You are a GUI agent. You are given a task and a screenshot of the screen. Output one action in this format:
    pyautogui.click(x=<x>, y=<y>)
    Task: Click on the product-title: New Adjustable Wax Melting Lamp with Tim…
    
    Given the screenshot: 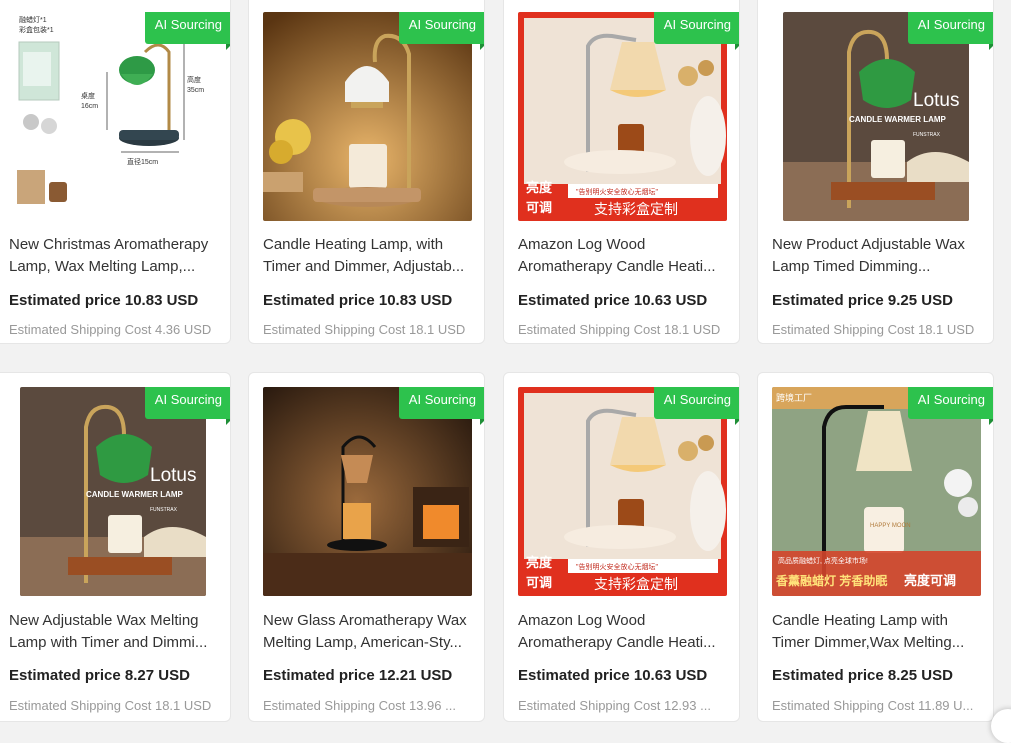 What is the action you would take?
    pyautogui.click(x=115, y=632)
    